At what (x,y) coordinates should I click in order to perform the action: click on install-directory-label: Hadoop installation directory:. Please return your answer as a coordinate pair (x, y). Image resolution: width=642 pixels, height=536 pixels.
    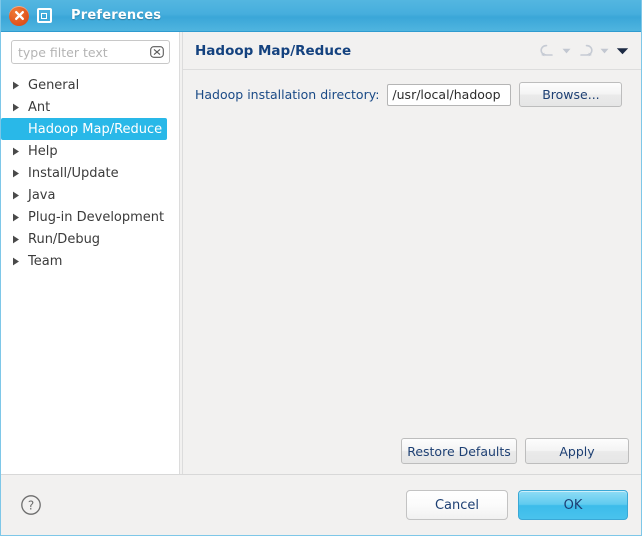
    Looking at the image, I should click on (287, 94).